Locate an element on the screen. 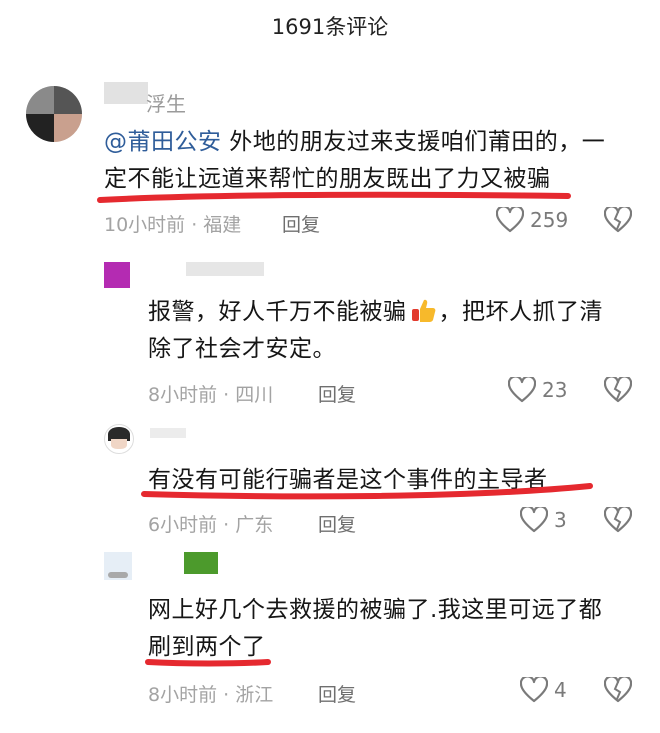  like-count: 4 is located at coordinates (560, 690).